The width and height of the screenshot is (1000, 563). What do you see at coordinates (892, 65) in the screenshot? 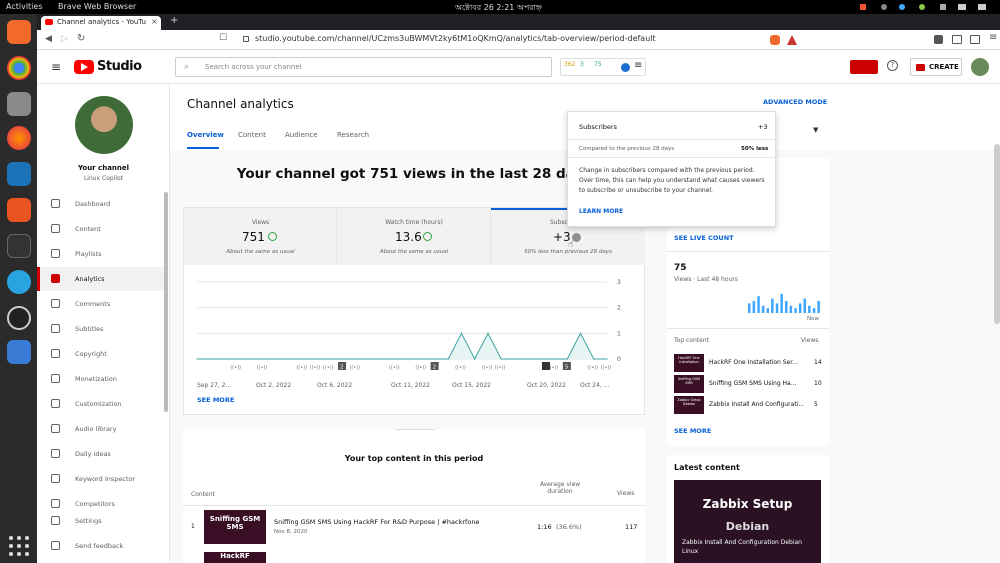
I see `help-icon: ?` at bounding box center [892, 65].